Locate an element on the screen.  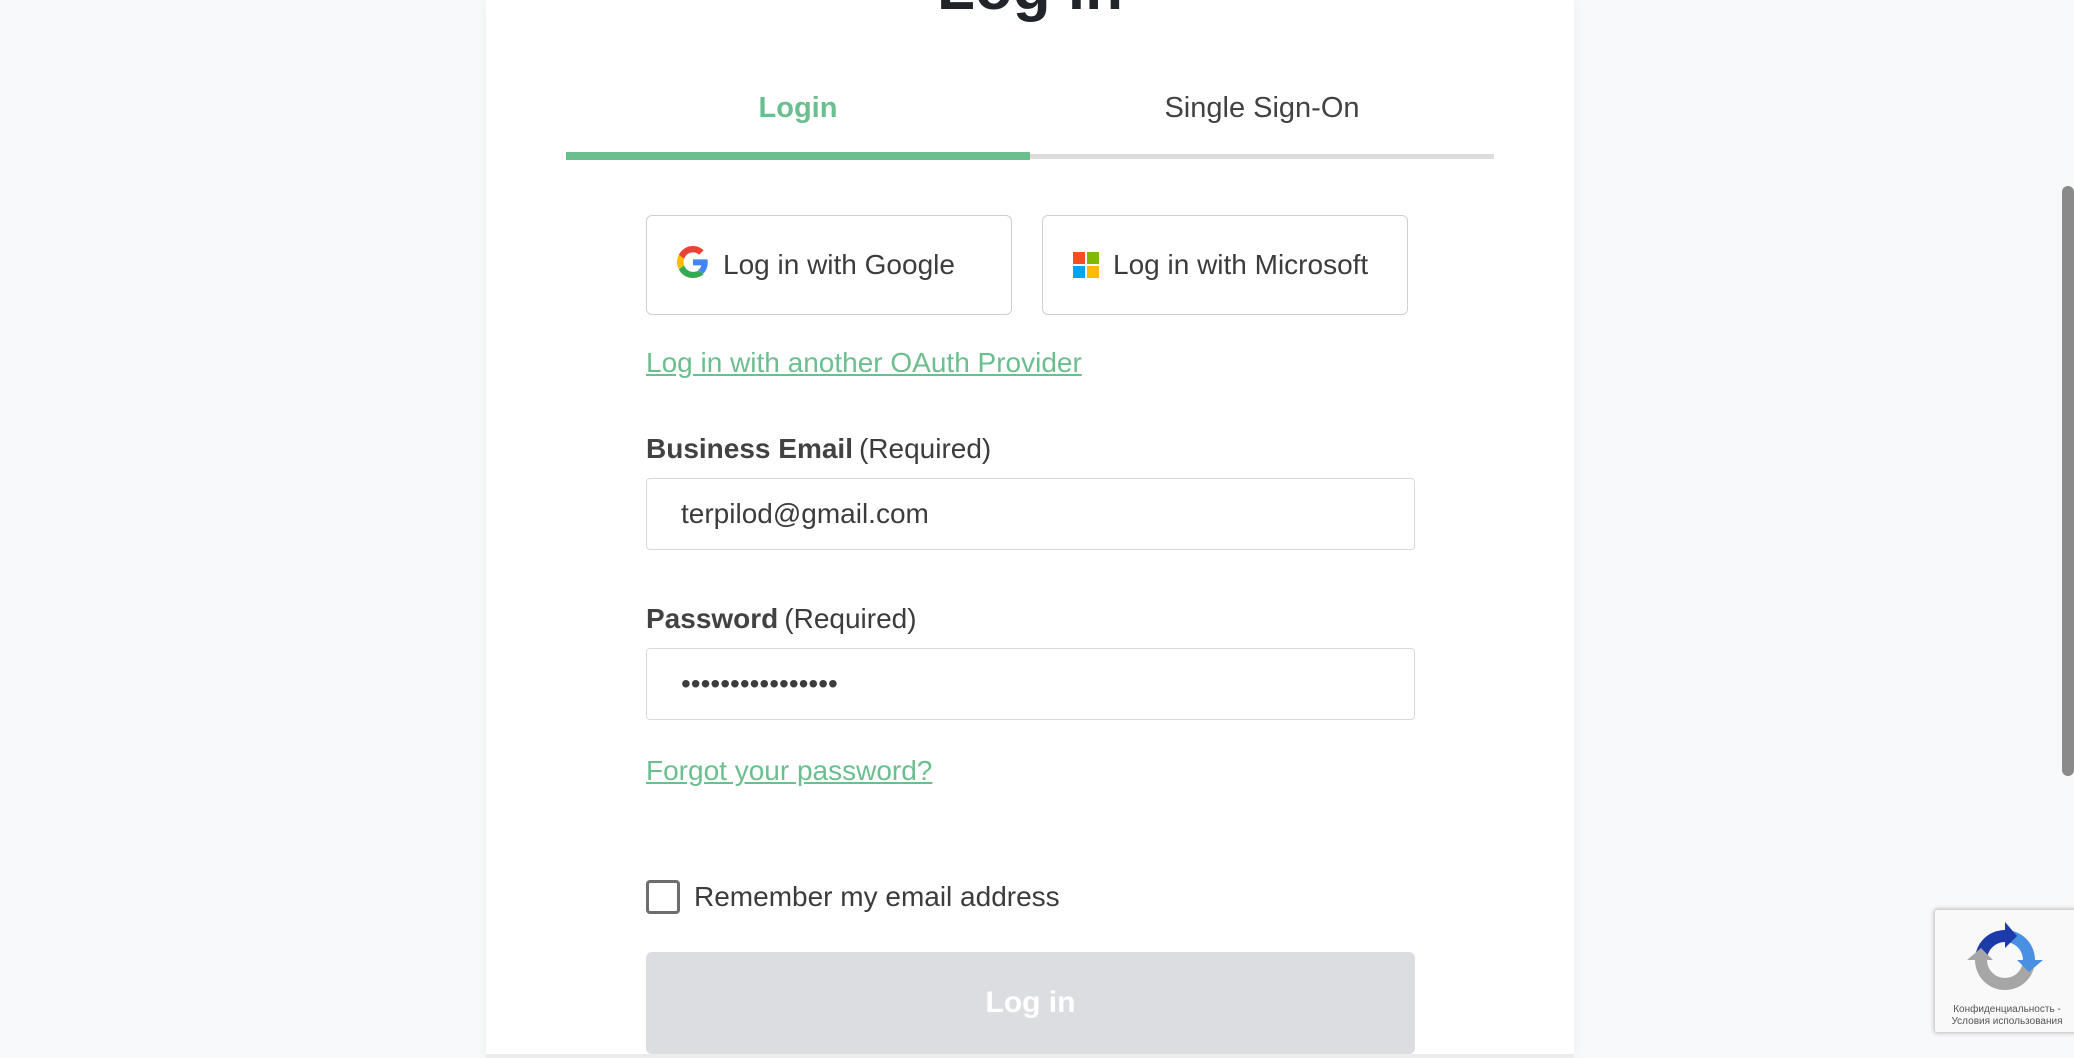
password-label-text: Password is located at coordinates (712, 618).